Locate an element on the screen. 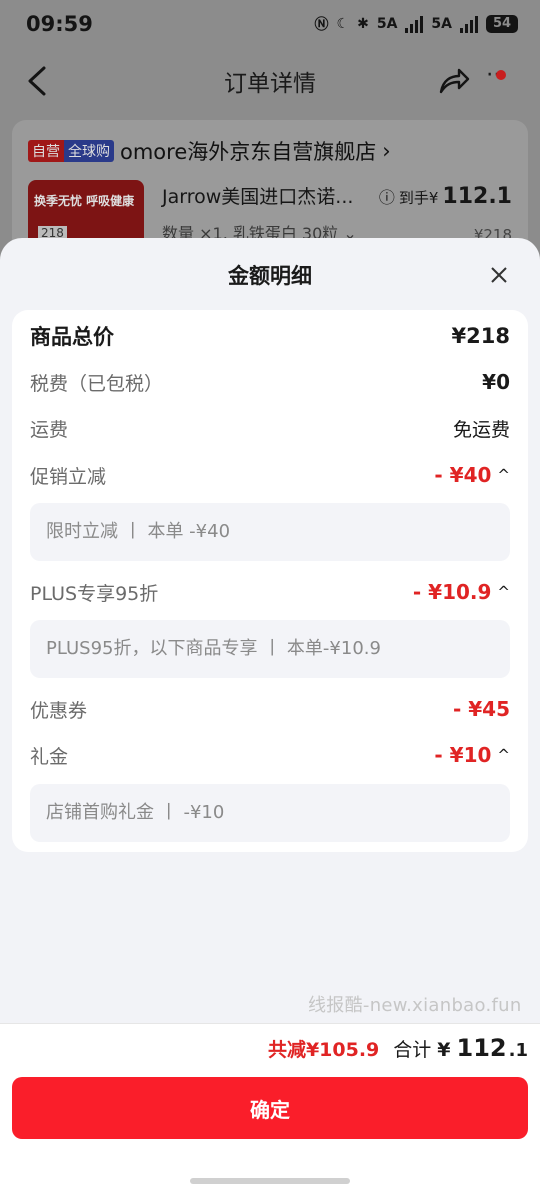  shipping-label: 运费 is located at coordinates (49, 429).